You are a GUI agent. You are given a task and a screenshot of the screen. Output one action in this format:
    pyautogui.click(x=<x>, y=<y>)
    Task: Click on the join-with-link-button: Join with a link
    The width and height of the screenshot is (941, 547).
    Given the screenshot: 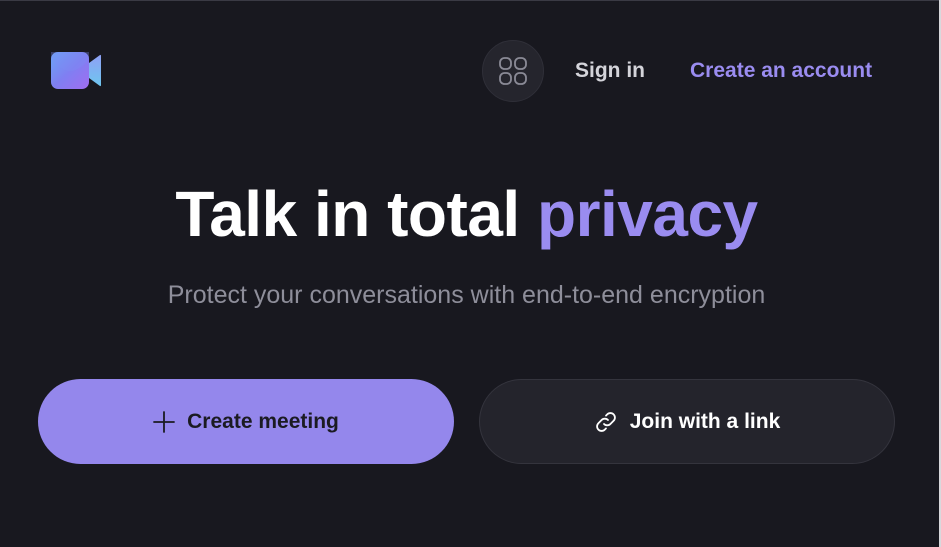 What is the action you would take?
    pyautogui.click(x=687, y=421)
    